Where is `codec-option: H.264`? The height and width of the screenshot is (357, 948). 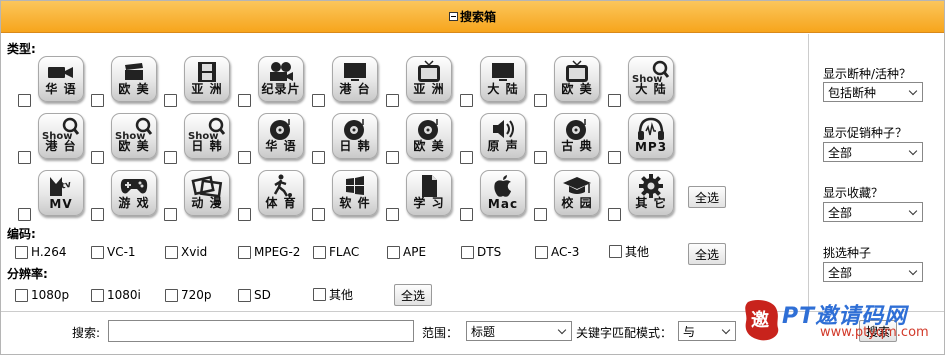 codec-option: H.264 is located at coordinates (41, 252).